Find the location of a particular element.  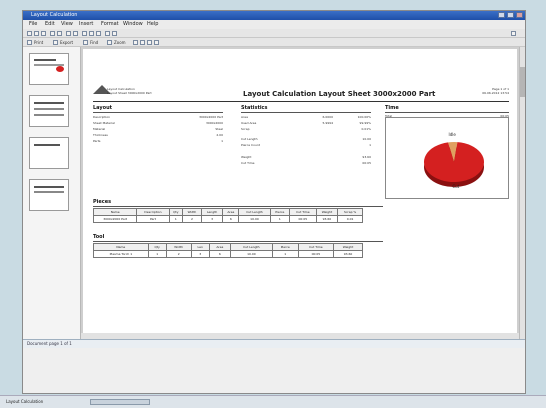

header-rule is located at coordinates (301, 101).